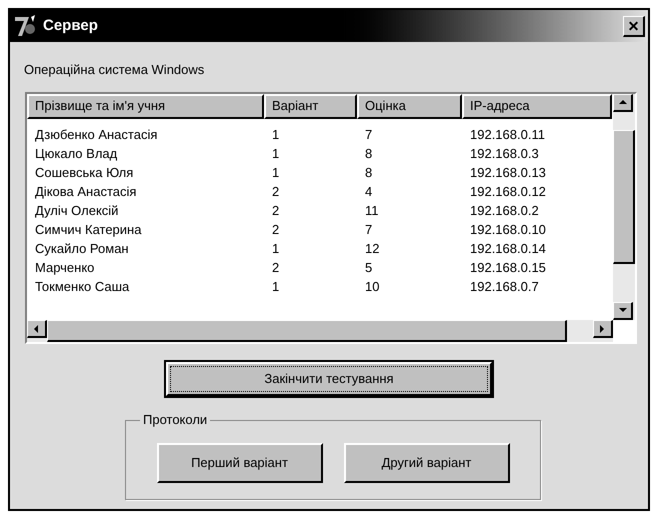 The height and width of the screenshot is (519, 658). Describe the element at coordinates (427, 463) in the screenshot. I see `protocol-button: Другий варіант` at that location.